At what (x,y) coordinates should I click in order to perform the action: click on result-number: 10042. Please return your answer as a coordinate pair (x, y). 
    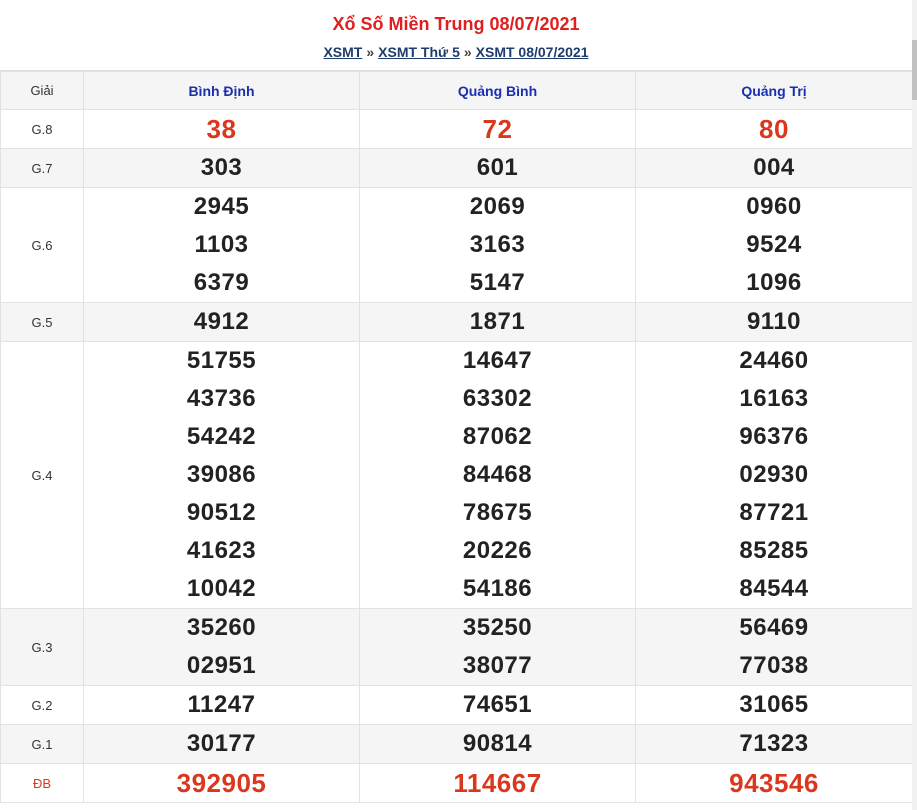
    Looking at the image, I should click on (221, 588).